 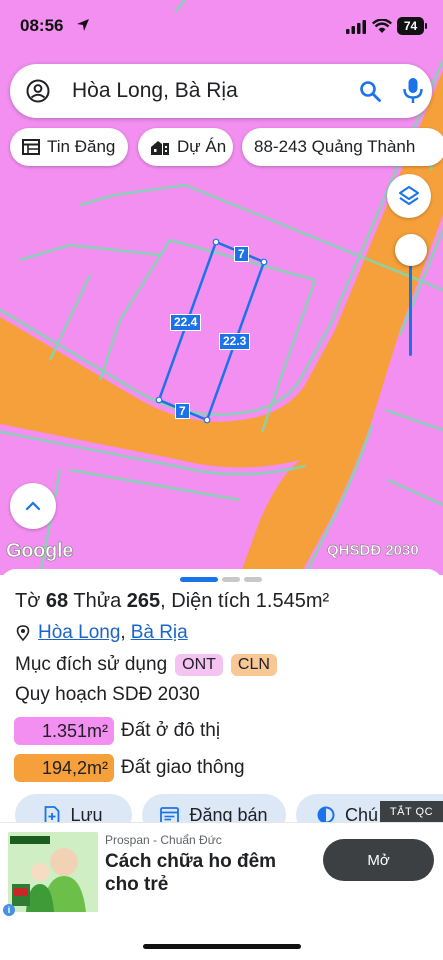 I want to click on commune-link: Hòa Long, so click(x=79, y=633).